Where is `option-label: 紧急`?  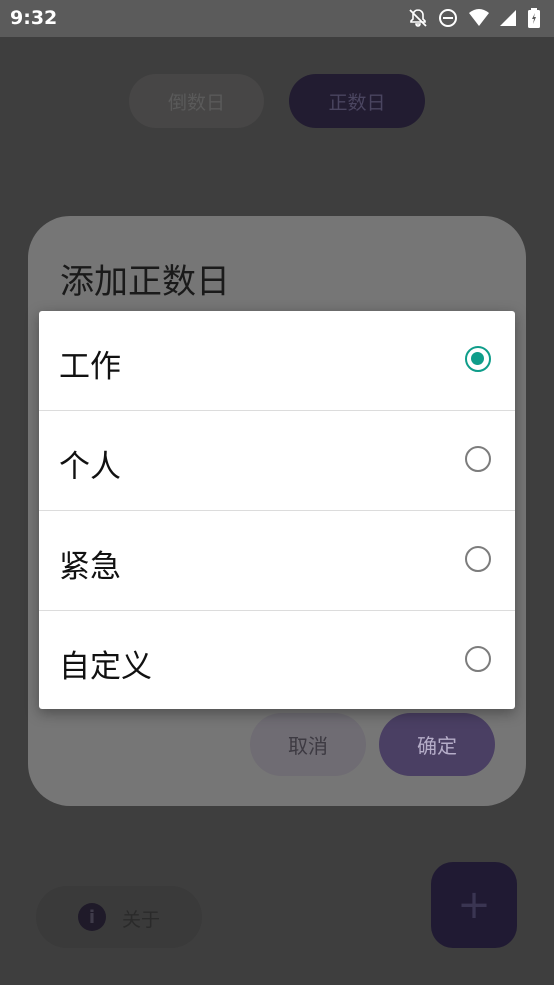 option-label: 紧急 is located at coordinates (90, 567).